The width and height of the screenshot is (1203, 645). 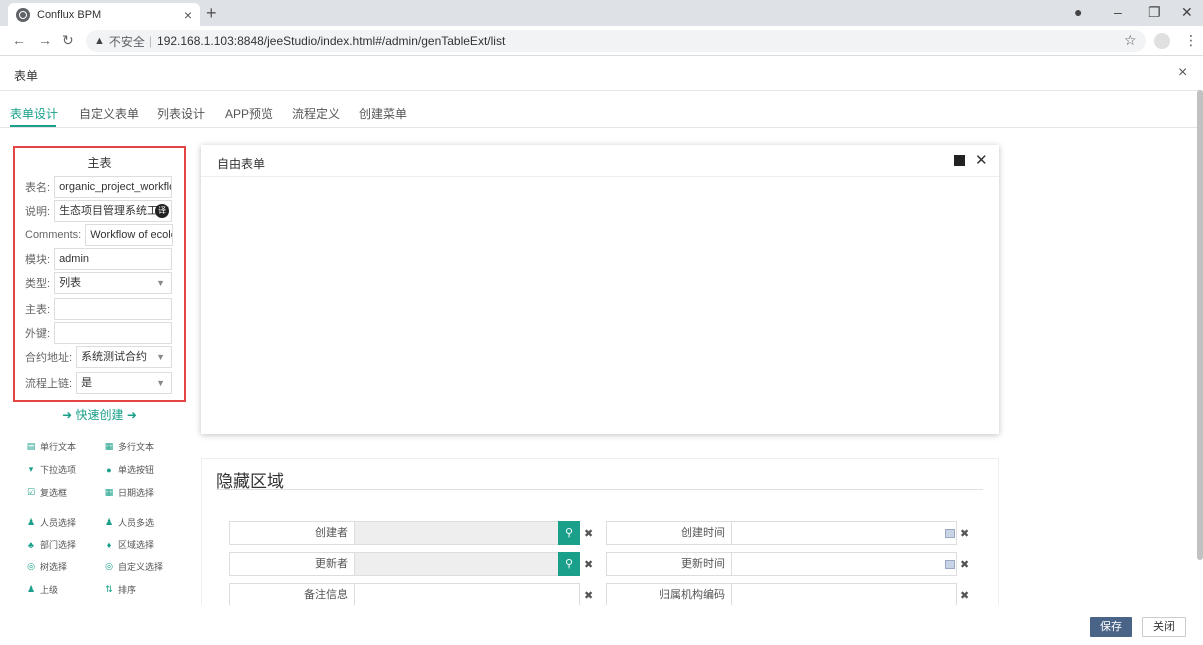 What do you see at coordinates (109, 113) in the screenshot?
I see `tab-custom-form: 自定义表单` at bounding box center [109, 113].